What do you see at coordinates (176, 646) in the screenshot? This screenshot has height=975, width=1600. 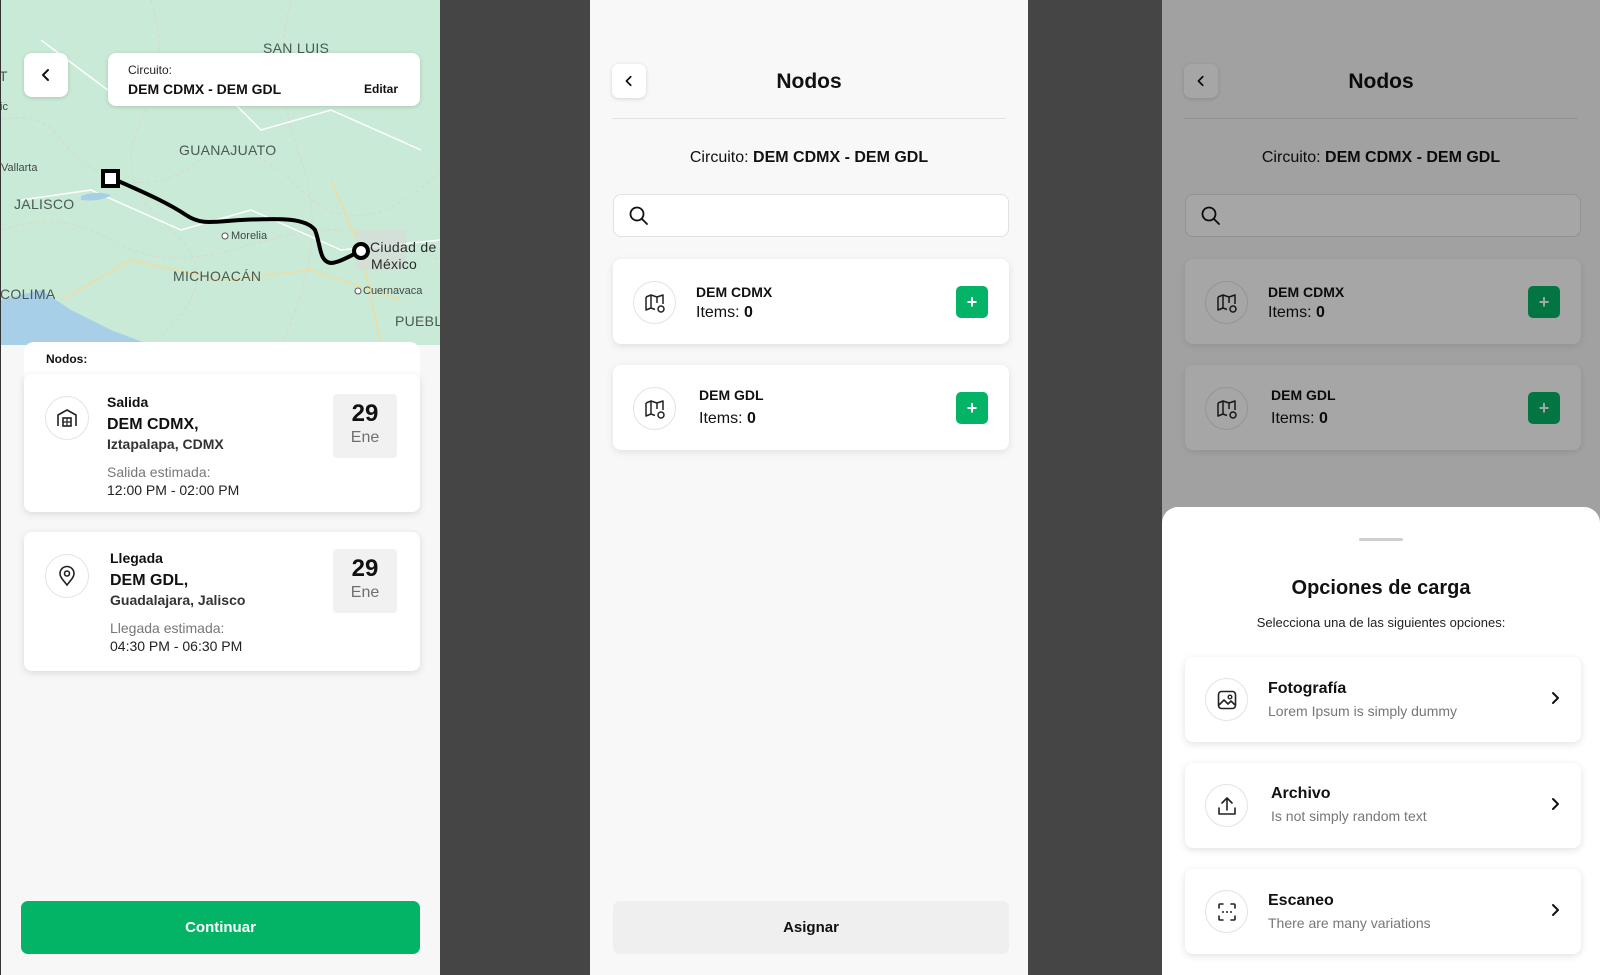 I see `arrival-time: 04:30 PM - 06:30 PM` at bounding box center [176, 646].